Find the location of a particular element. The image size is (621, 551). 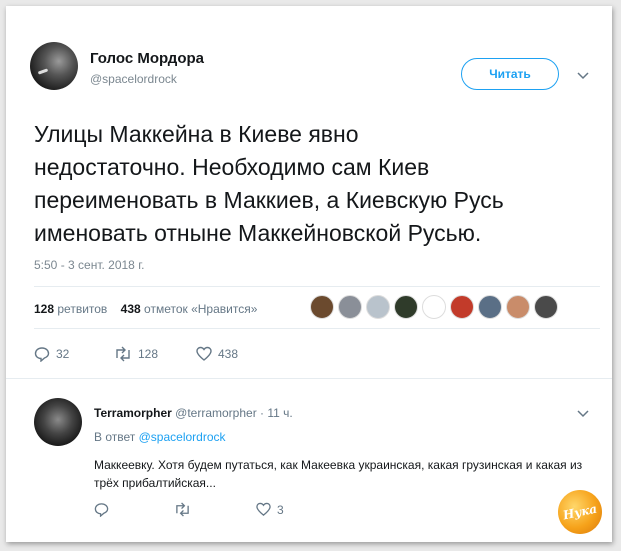

reply-time: · 11 ч. is located at coordinates (276, 413).